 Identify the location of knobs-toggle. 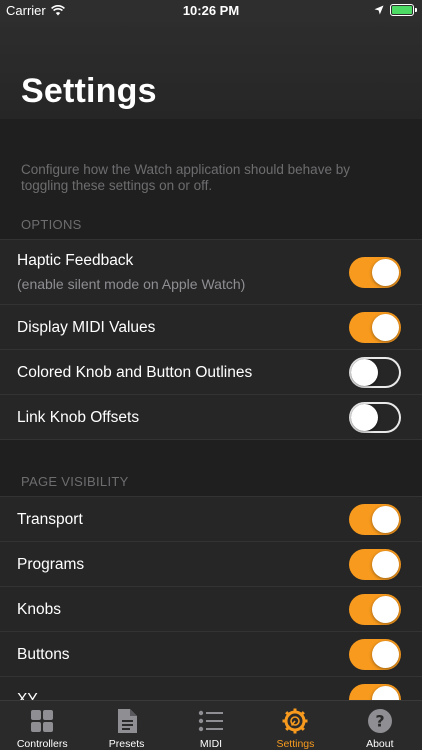
(375, 609).